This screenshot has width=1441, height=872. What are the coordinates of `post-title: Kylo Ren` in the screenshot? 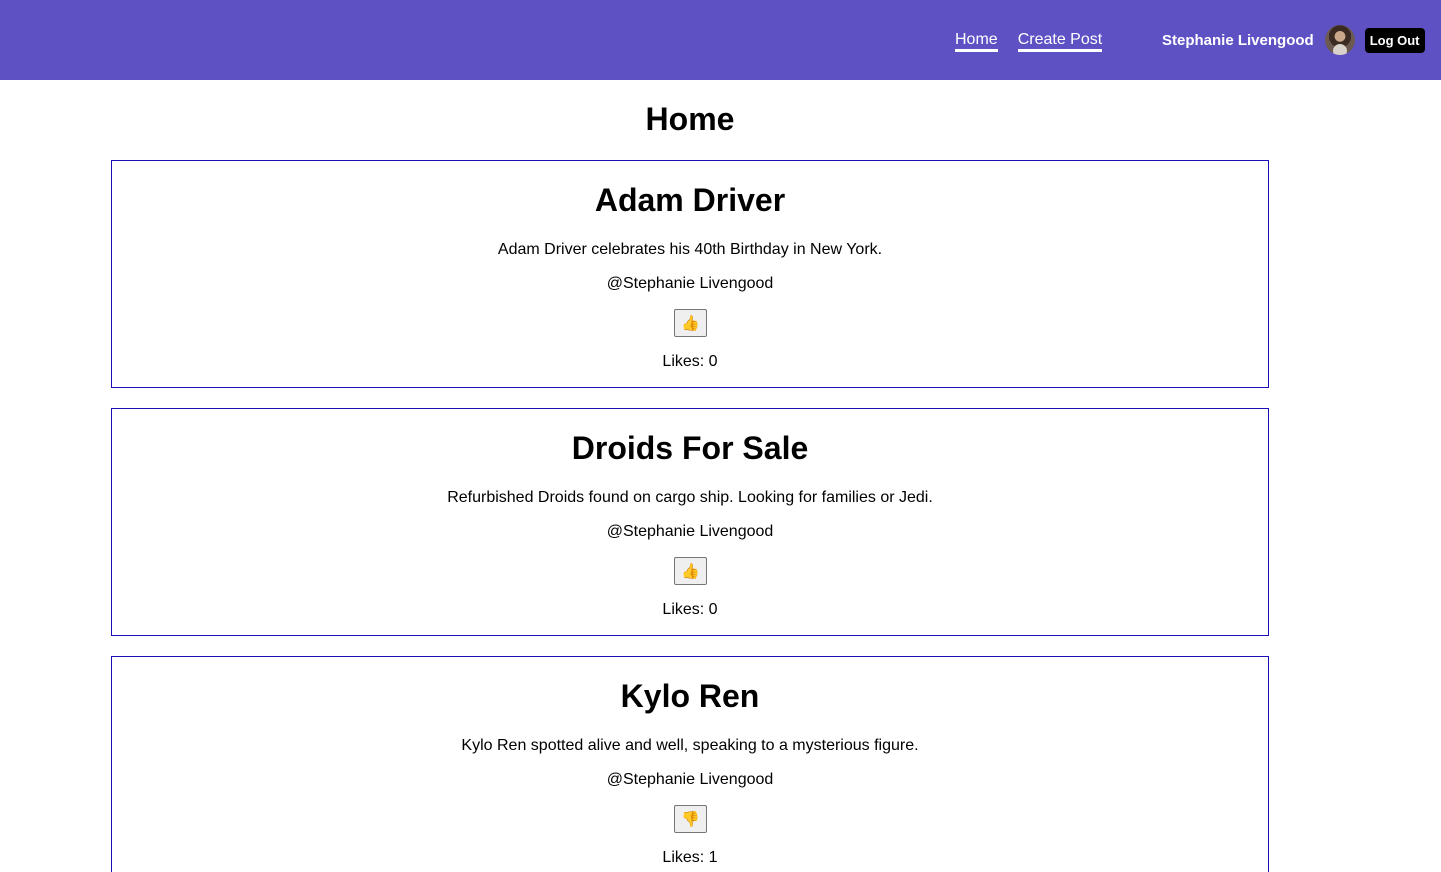 It's located at (690, 696).